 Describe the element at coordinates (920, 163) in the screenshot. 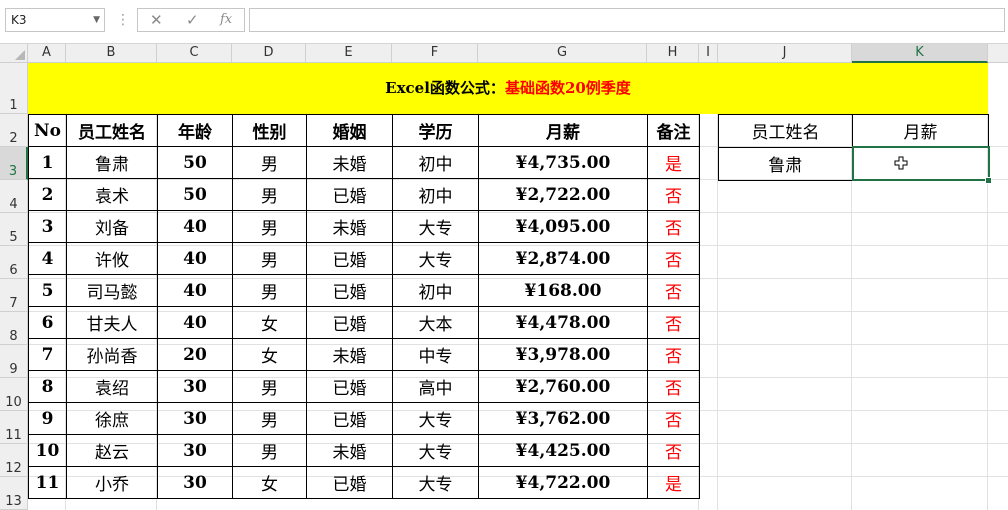

I see `lookup-salary-cell-selected` at that location.